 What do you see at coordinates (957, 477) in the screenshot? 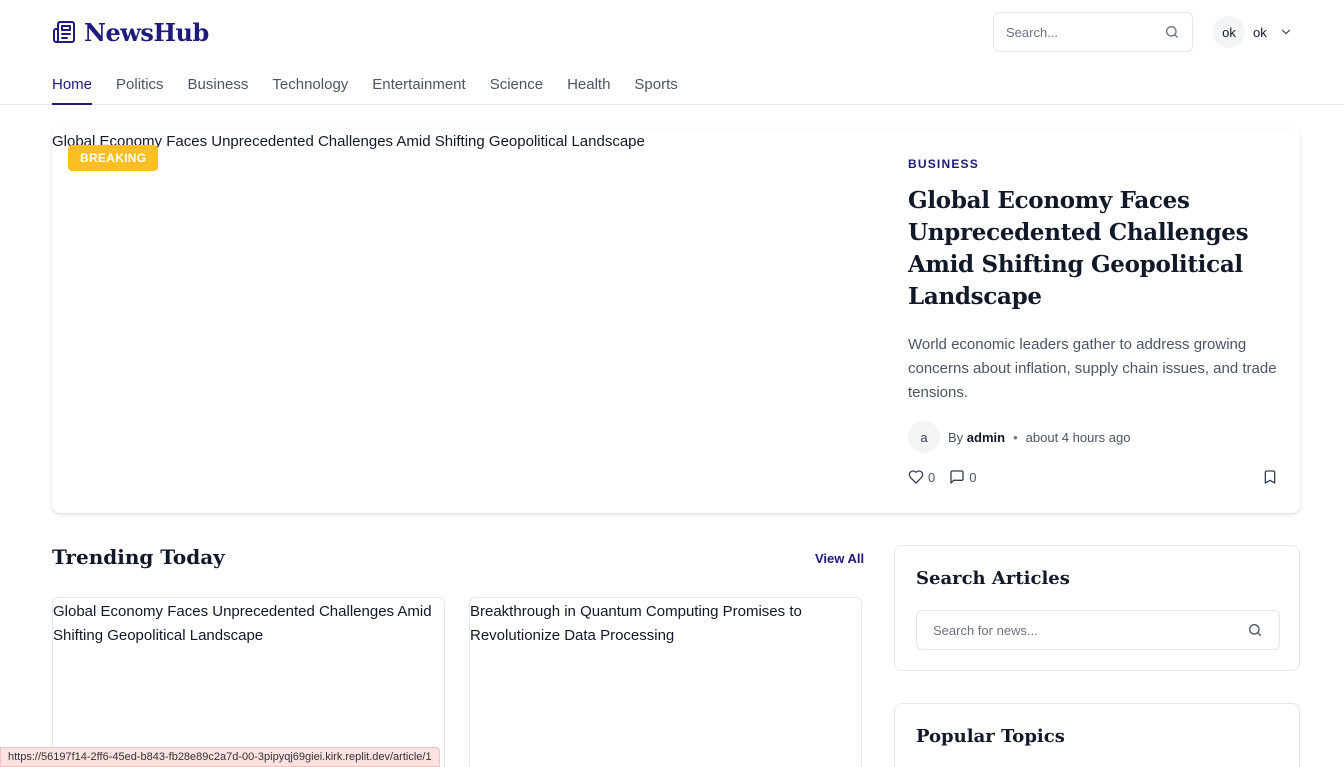
I see `comment-icon` at bounding box center [957, 477].